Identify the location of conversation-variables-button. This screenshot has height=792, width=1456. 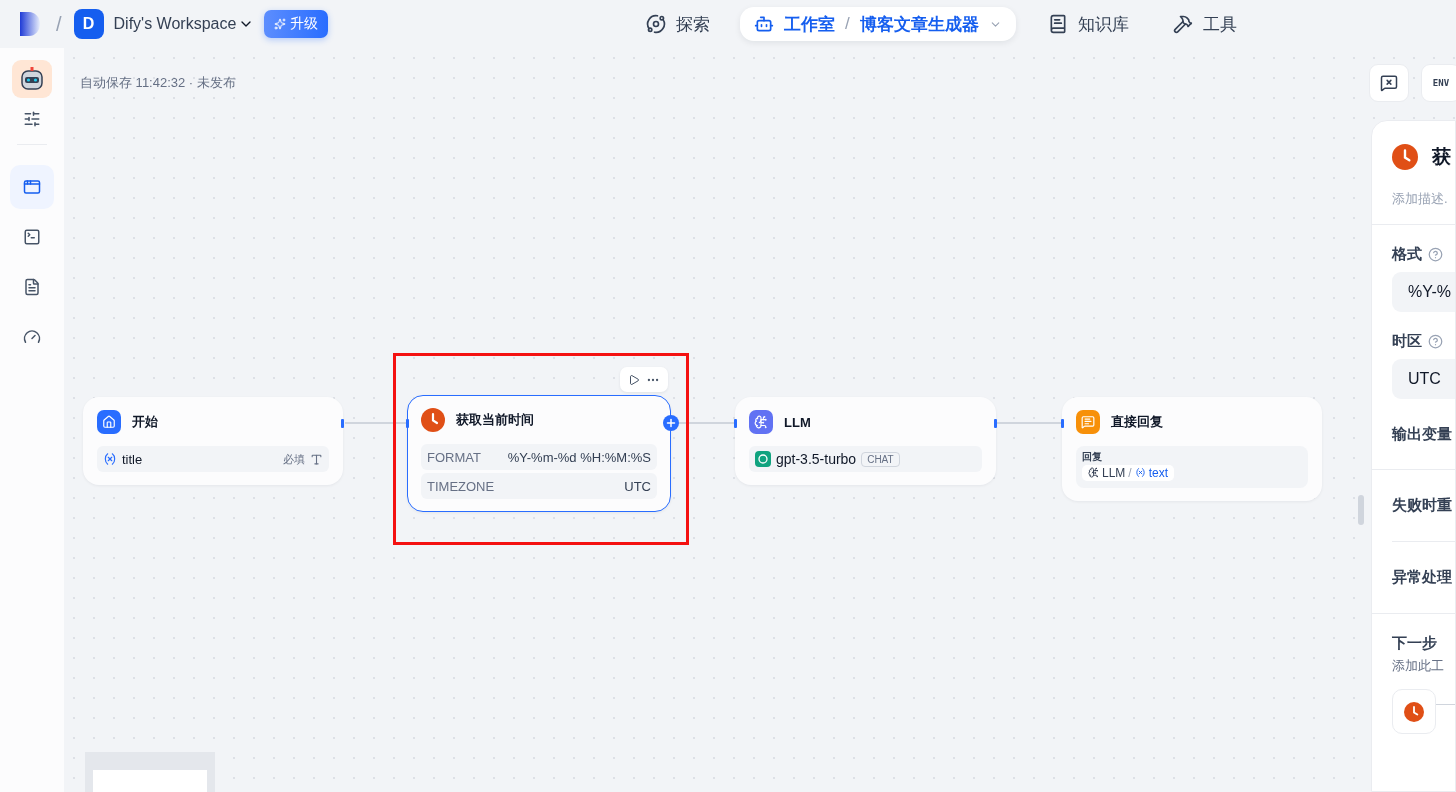
(1389, 83).